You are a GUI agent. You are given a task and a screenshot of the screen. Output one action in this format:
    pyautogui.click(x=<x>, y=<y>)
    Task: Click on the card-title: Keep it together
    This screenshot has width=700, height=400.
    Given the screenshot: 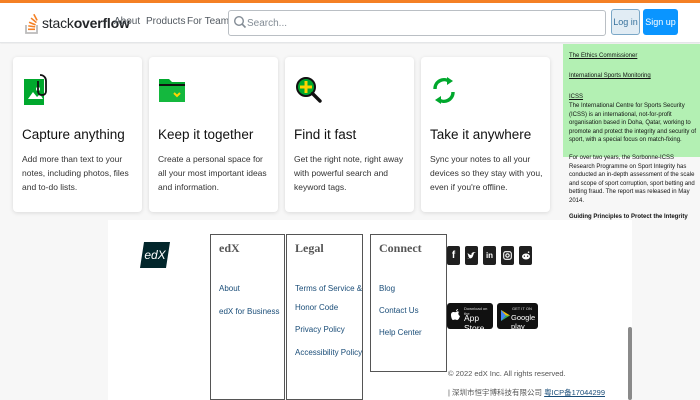 What is the action you would take?
    pyautogui.click(x=206, y=134)
    